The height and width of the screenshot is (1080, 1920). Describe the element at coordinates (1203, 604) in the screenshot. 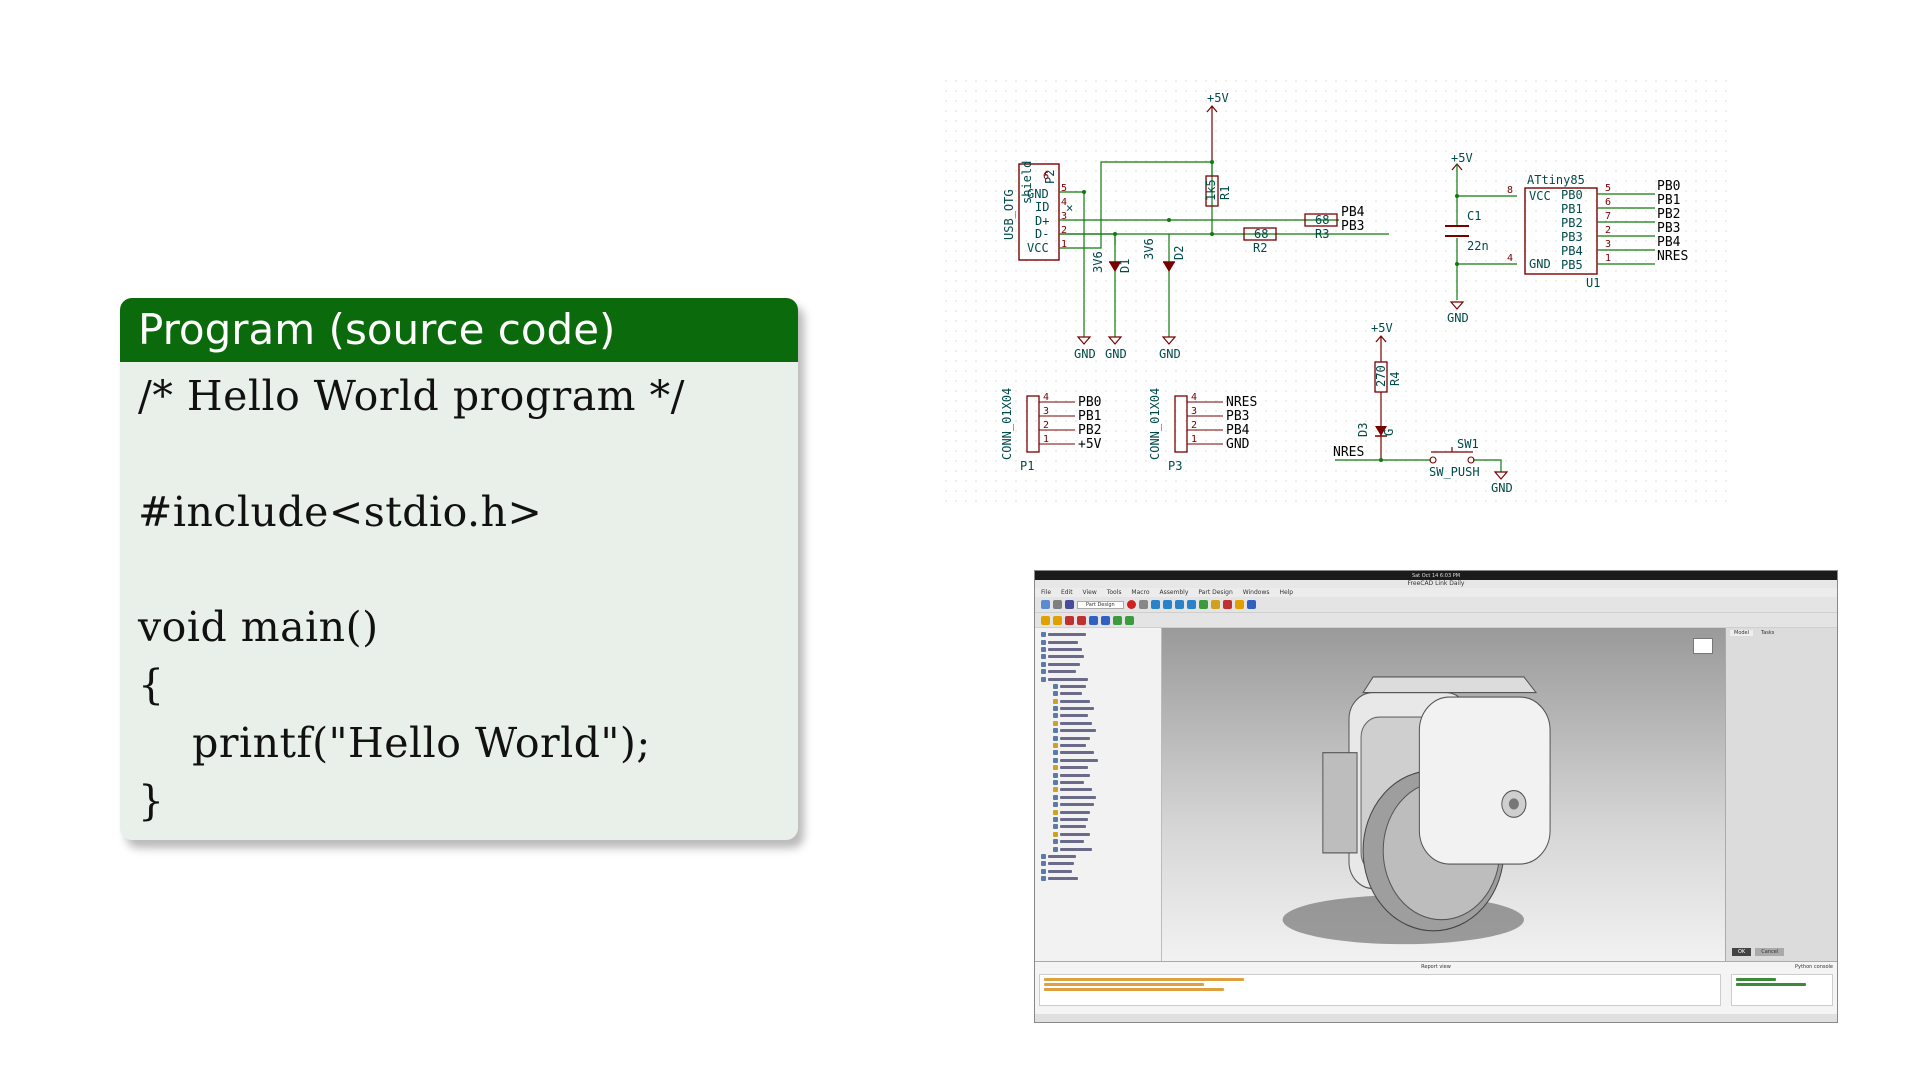

I see `part-icon` at that location.